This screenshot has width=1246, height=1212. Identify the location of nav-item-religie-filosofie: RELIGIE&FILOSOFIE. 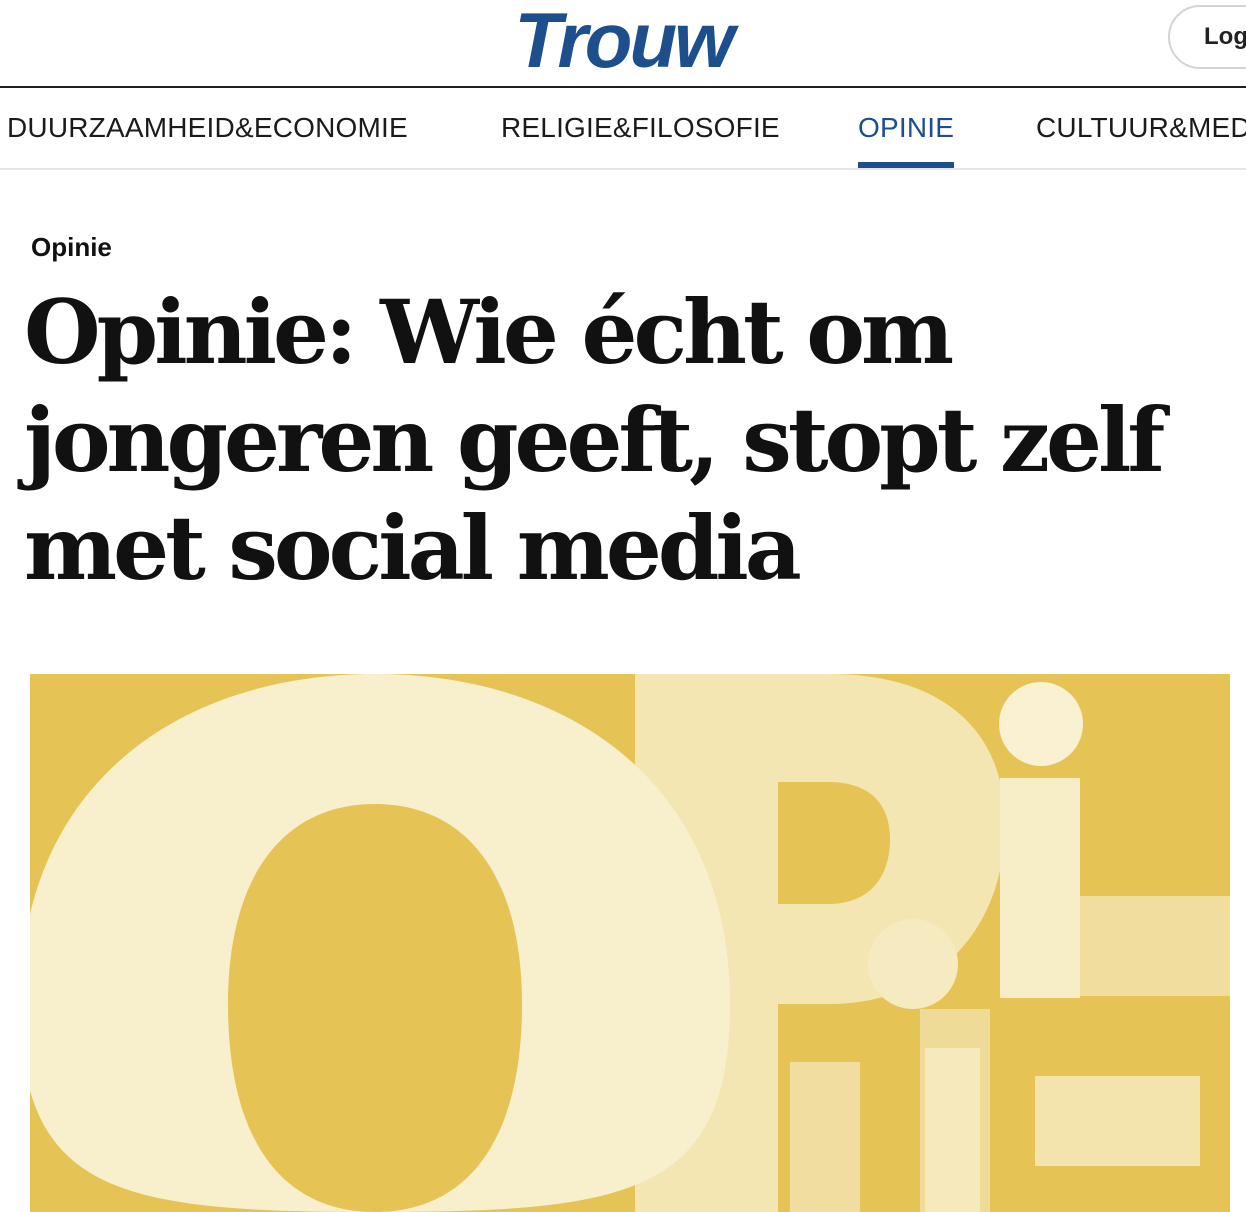
(640, 128).